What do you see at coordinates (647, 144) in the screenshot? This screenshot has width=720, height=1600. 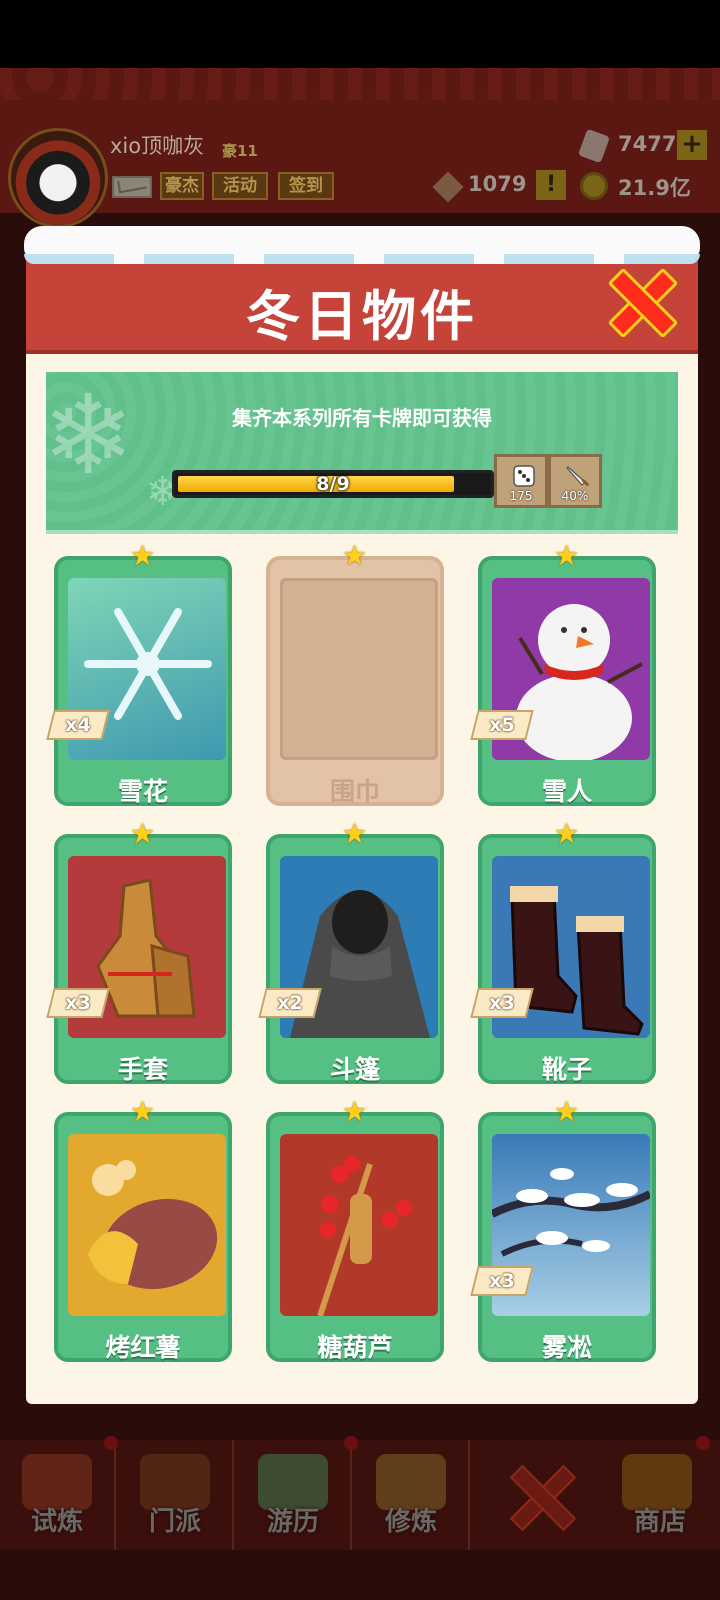 I see `gem-count: 7477` at bounding box center [647, 144].